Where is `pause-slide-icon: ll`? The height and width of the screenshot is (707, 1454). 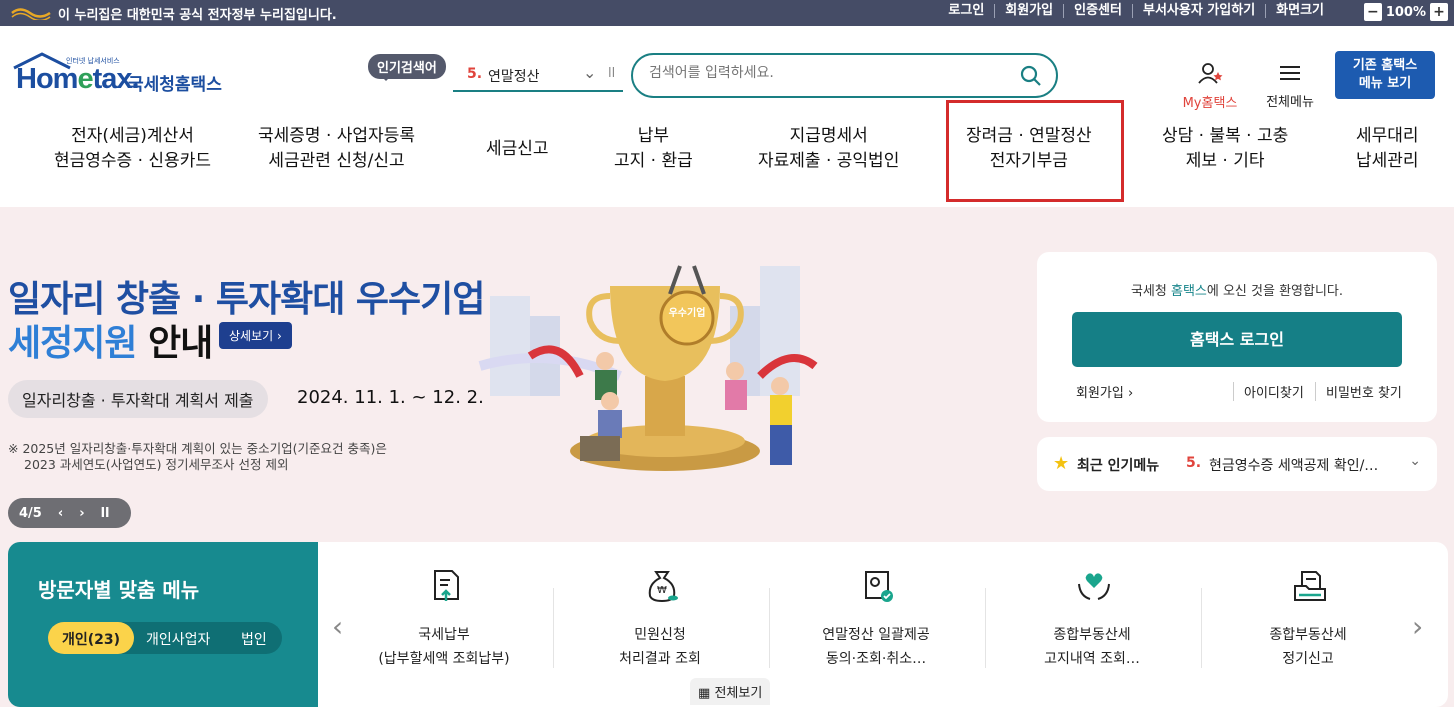 pause-slide-icon: ll is located at coordinates (105, 513).